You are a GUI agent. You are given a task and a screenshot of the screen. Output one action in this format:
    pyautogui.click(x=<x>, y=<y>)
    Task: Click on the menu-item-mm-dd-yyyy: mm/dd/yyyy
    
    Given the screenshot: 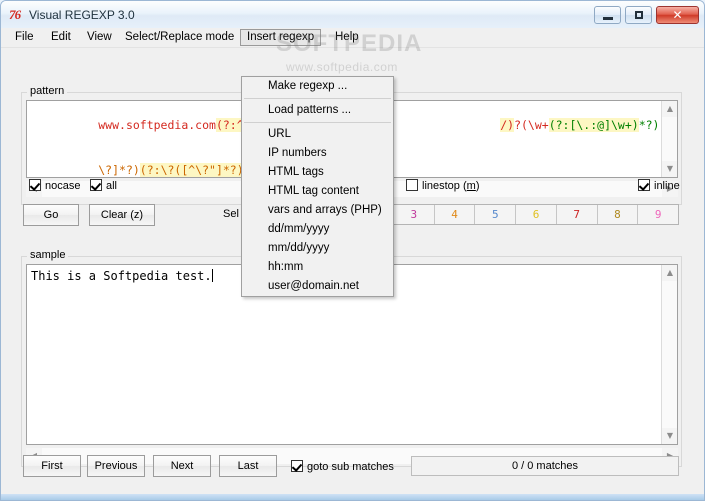 What is the action you would take?
    pyautogui.click(x=317, y=248)
    